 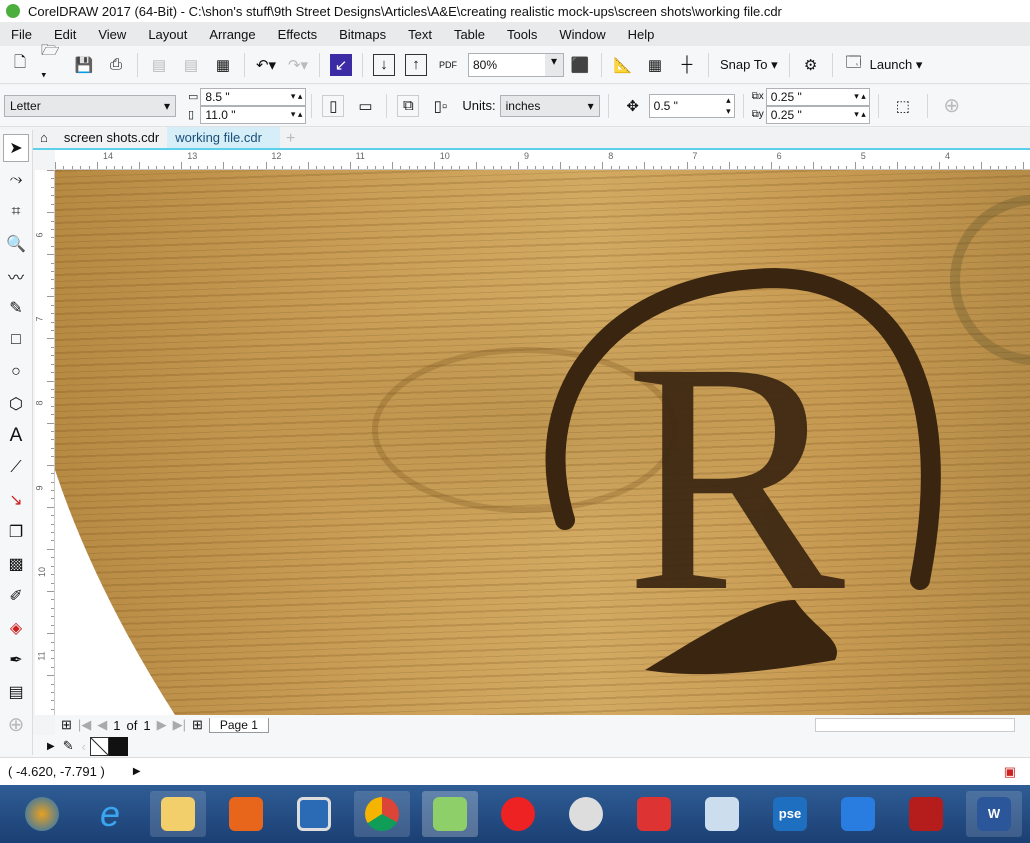 I want to click on drop-shadow-icon: ❐, so click(x=16, y=532).